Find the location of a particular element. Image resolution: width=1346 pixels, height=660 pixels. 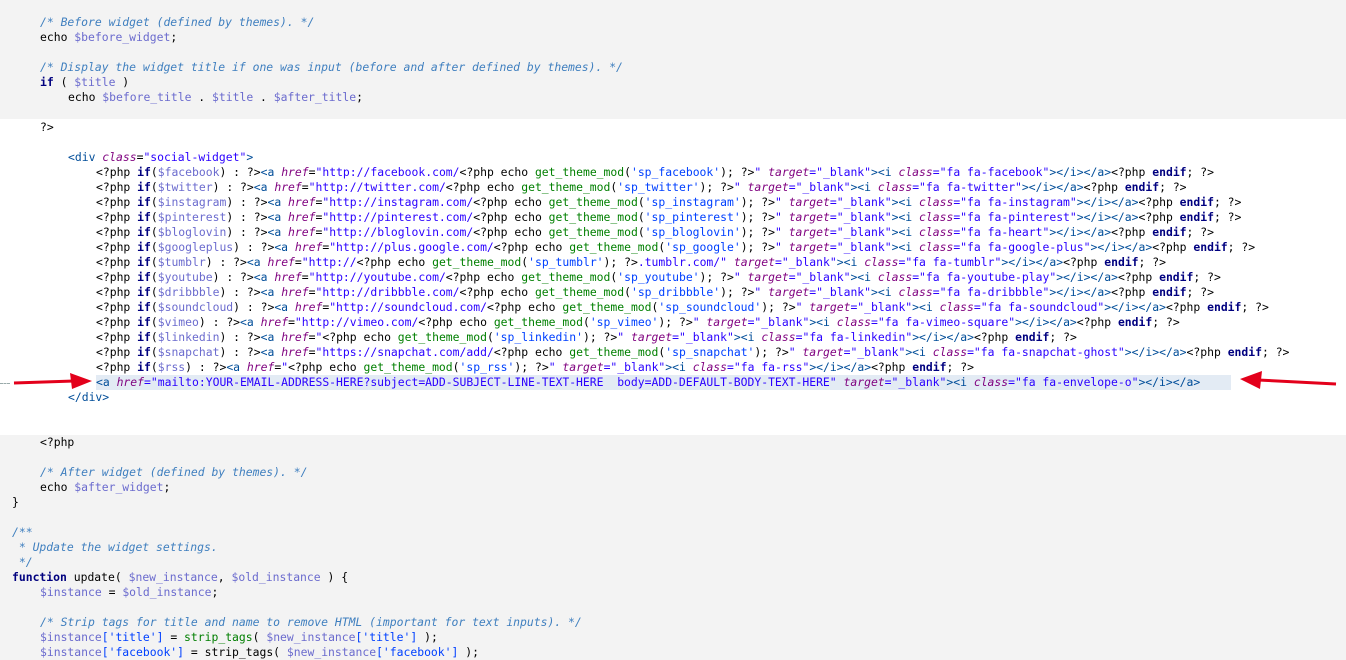

code-line: /* After widget (defined by themes). */ is located at coordinates (174, 472).